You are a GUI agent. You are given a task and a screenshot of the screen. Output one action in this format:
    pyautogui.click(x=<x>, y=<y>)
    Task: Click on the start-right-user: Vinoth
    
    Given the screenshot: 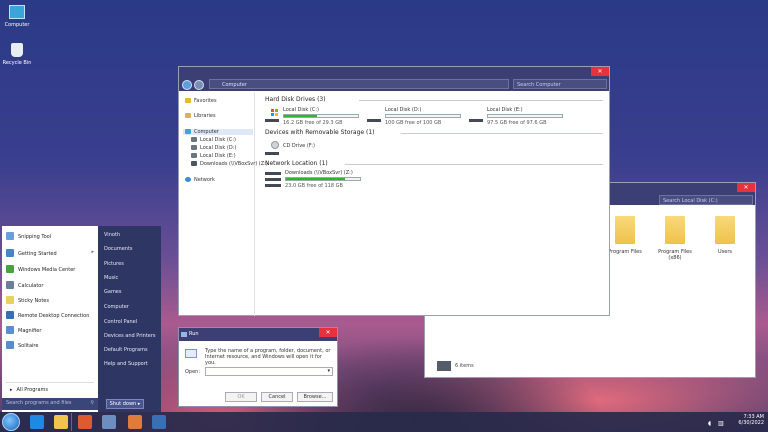 What is the action you would take?
    pyautogui.click(x=112, y=235)
    